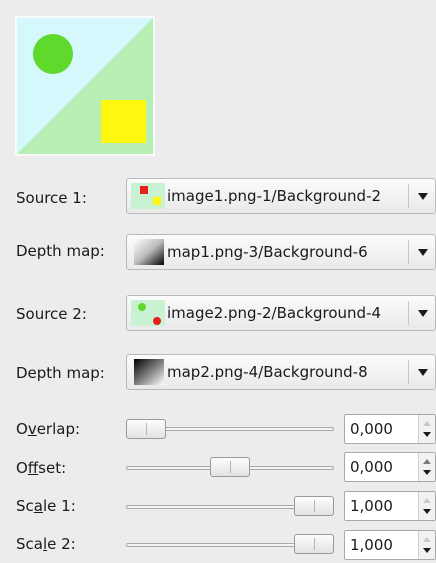 This screenshot has width=436, height=563. Describe the element at coordinates (146, 429) in the screenshot. I see `overlap-slider-handle` at that location.